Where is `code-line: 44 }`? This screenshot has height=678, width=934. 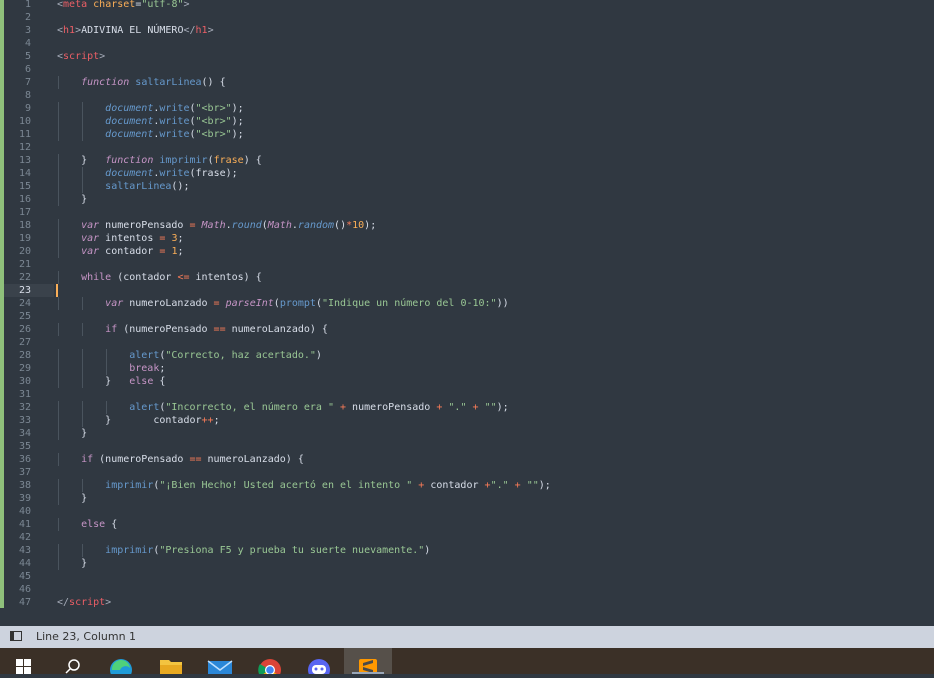
code-line: 44 } is located at coordinates (467, 563).